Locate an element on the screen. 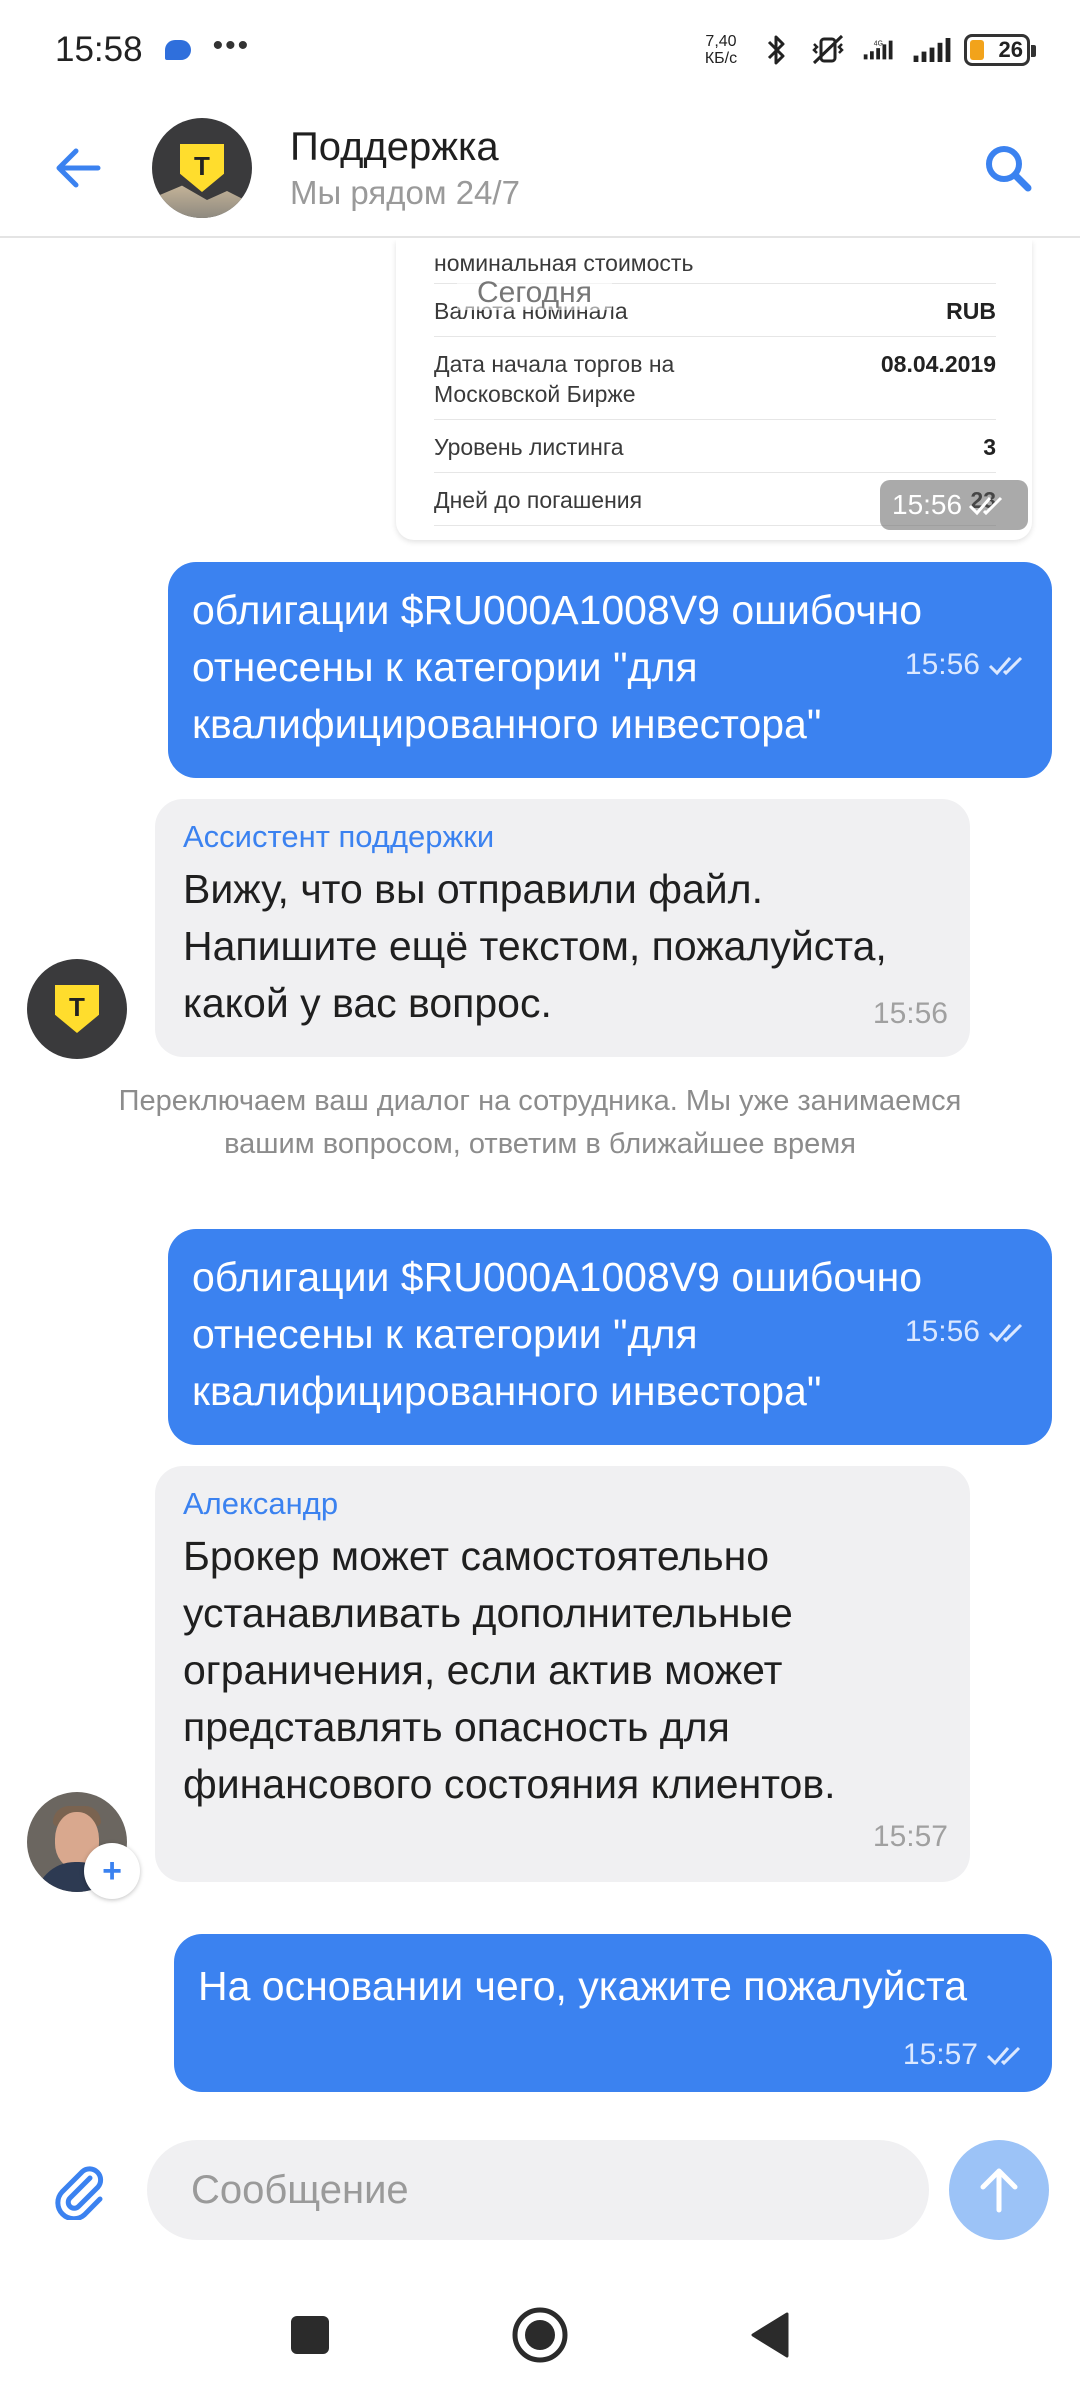  composer-bar is located at coordinates (540, 2190).